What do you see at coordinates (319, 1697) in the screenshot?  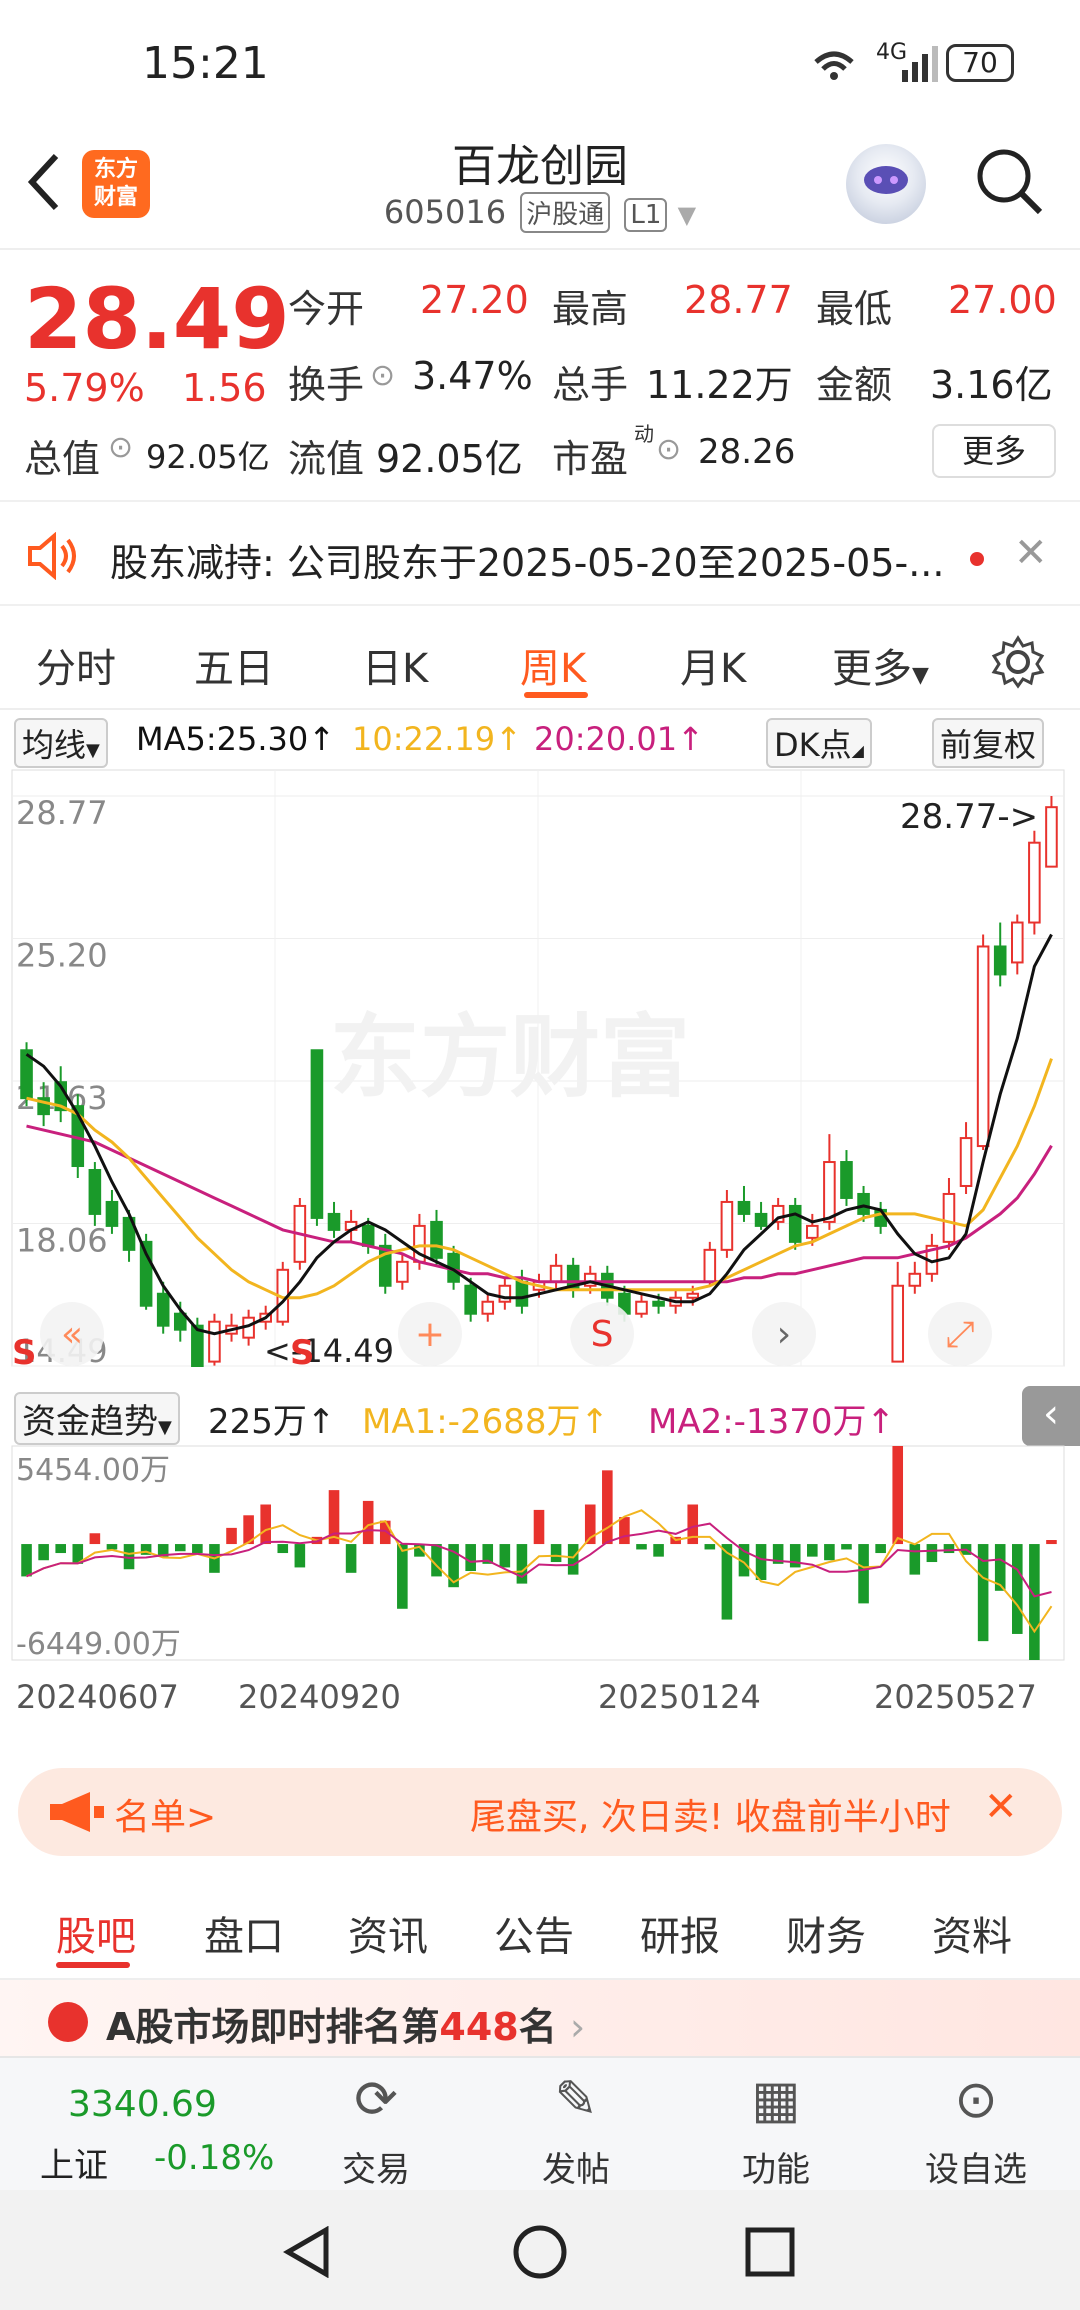 I see `x-tick-label: 20240920` at bounding box center [319, 1697].